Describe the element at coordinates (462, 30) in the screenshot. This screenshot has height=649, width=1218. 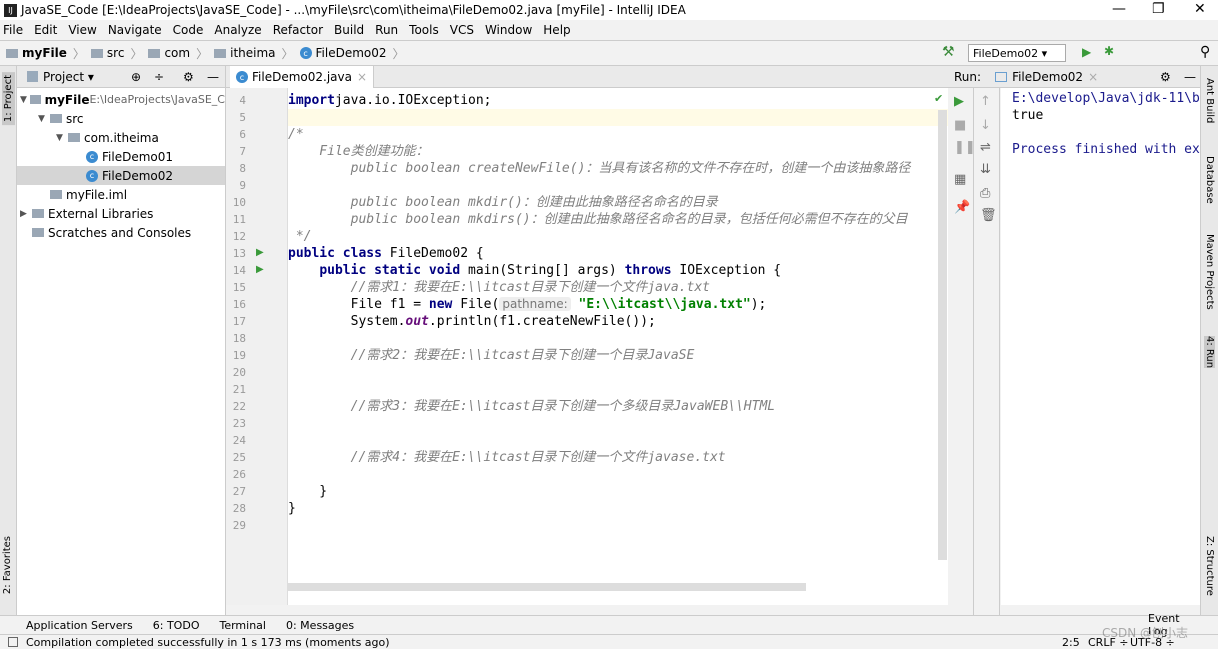
I see `menu-vcs: VCS` at that location.